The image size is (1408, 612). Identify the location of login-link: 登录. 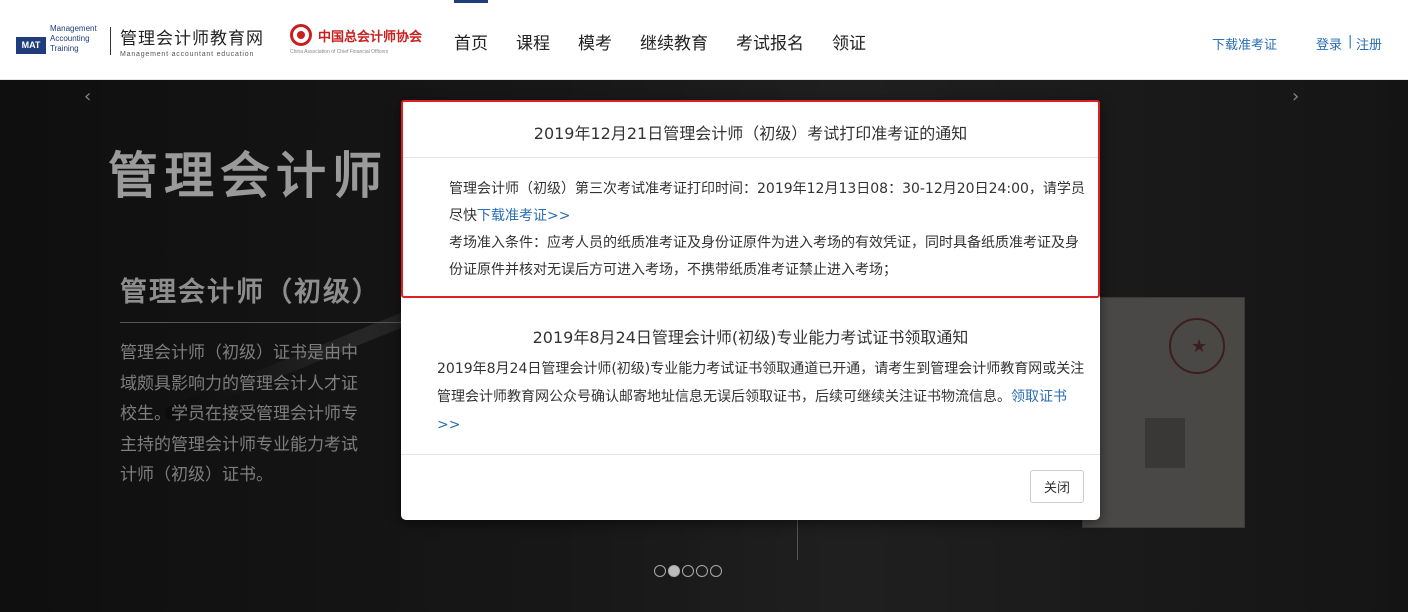
(1329, 43).